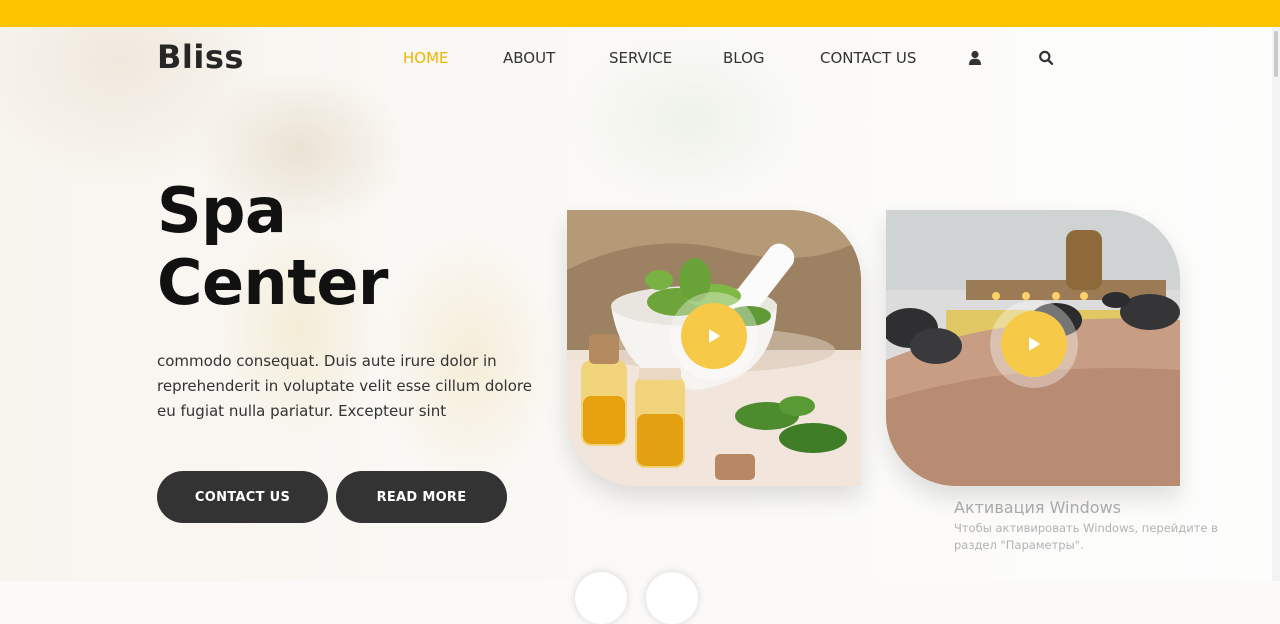  Describe the element at coordinates (421, 497) in the screenshot. I see `read-more-button: READ MORE` at that location.